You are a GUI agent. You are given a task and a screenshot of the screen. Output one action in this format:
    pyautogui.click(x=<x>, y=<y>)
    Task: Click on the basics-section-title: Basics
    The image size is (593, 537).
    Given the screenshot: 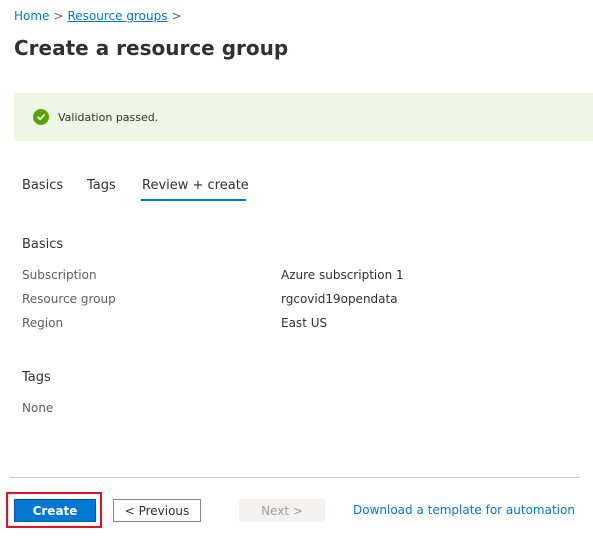 What is the action you would take?
    pyautogui.click(x=43, y=244)
    